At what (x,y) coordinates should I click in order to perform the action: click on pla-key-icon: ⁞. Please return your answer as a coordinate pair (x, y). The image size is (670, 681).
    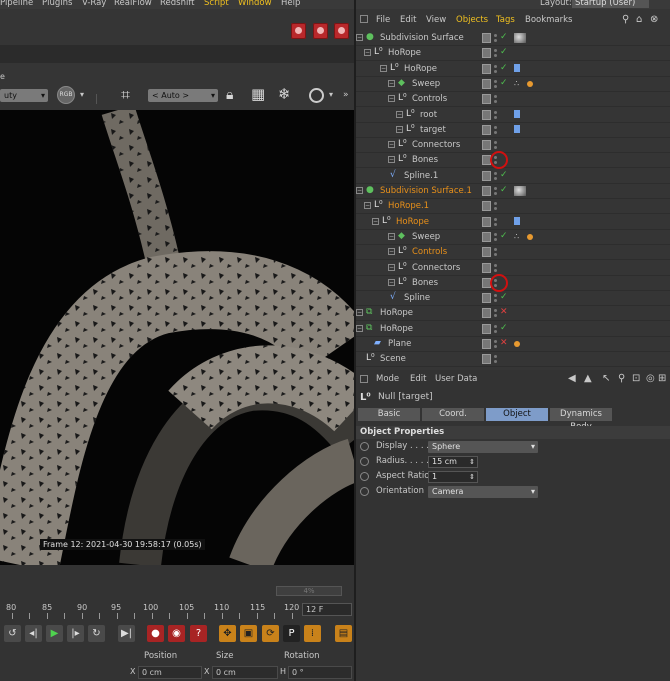
    Looking at the image, I should click on (312, 633).